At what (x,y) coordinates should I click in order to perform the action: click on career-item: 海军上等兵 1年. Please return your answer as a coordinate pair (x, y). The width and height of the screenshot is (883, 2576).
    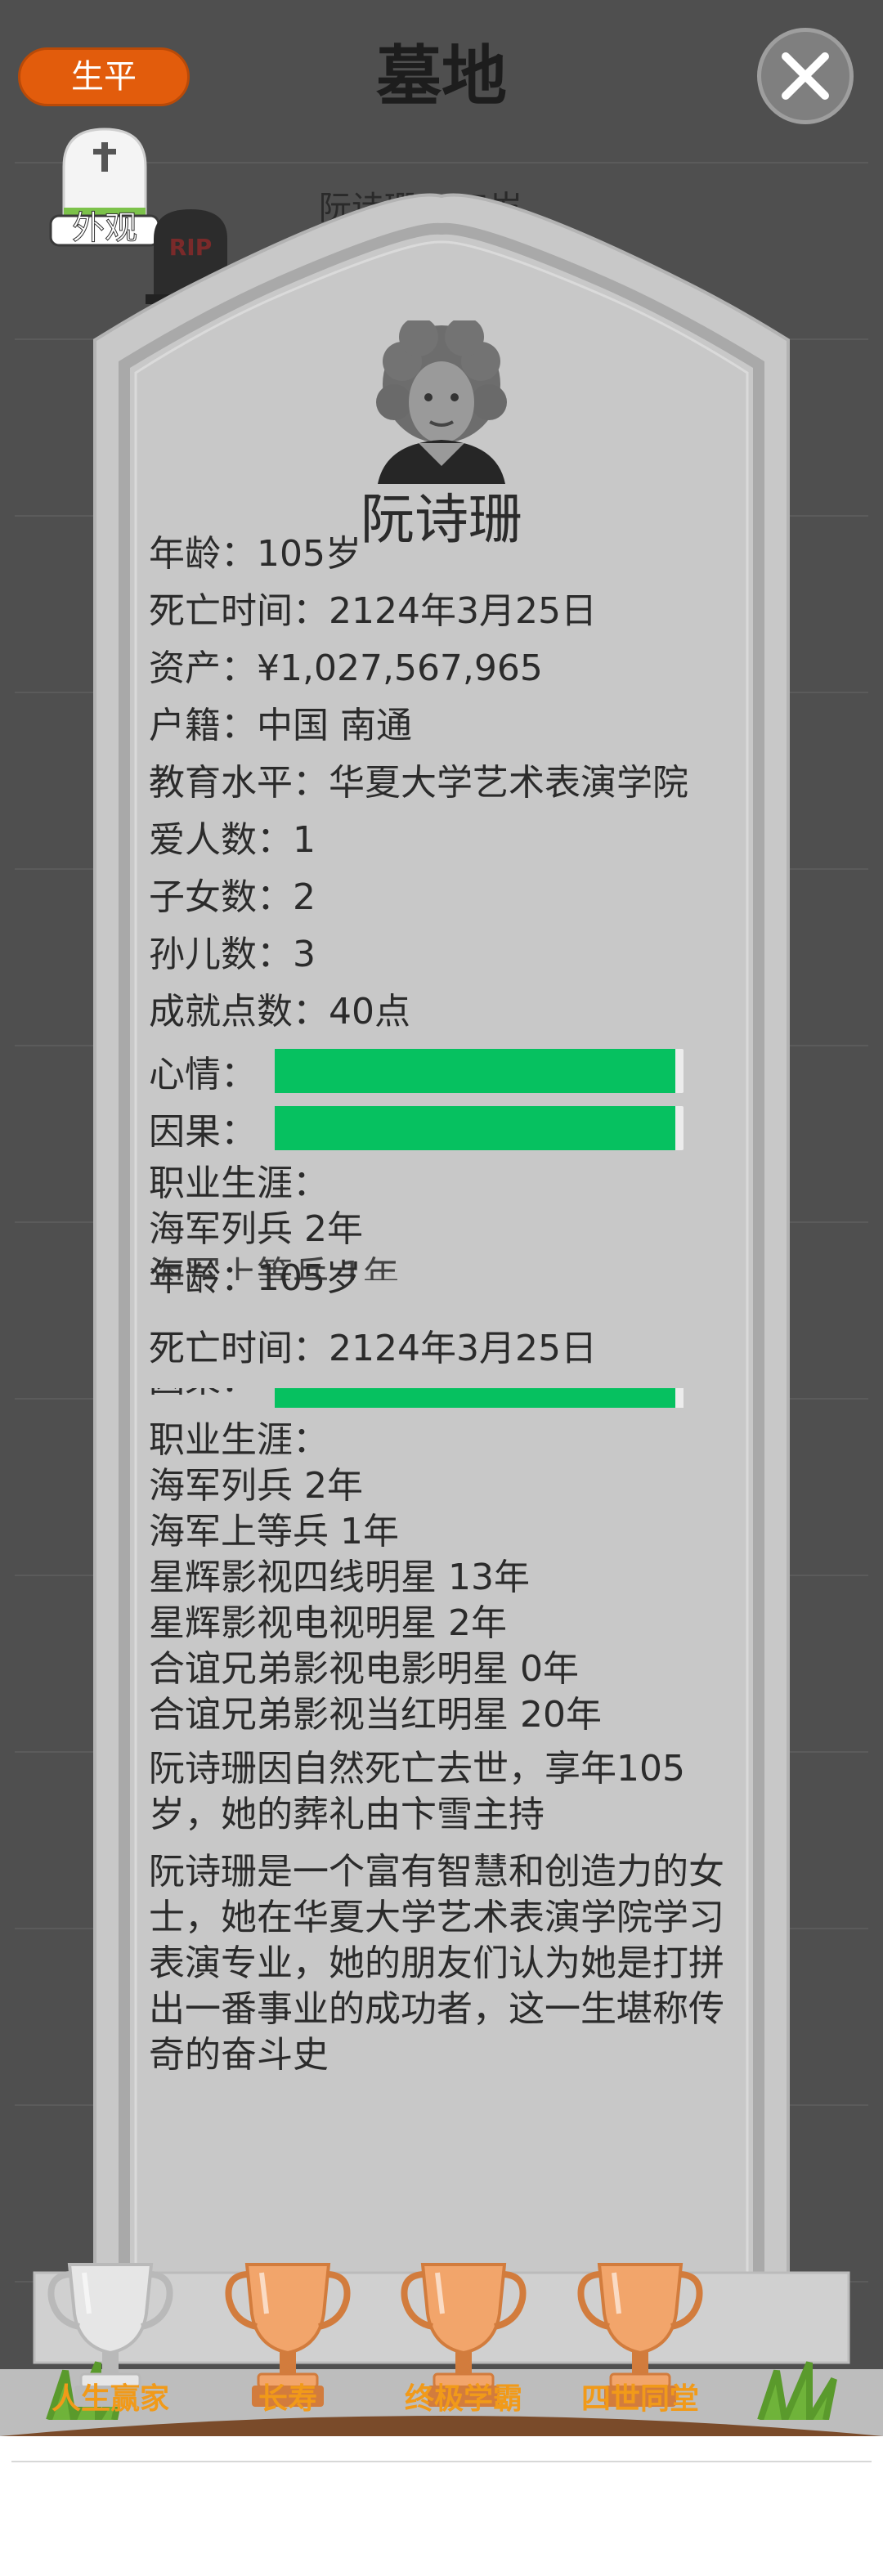
    Looking at the image, I should click on (274, 1531).